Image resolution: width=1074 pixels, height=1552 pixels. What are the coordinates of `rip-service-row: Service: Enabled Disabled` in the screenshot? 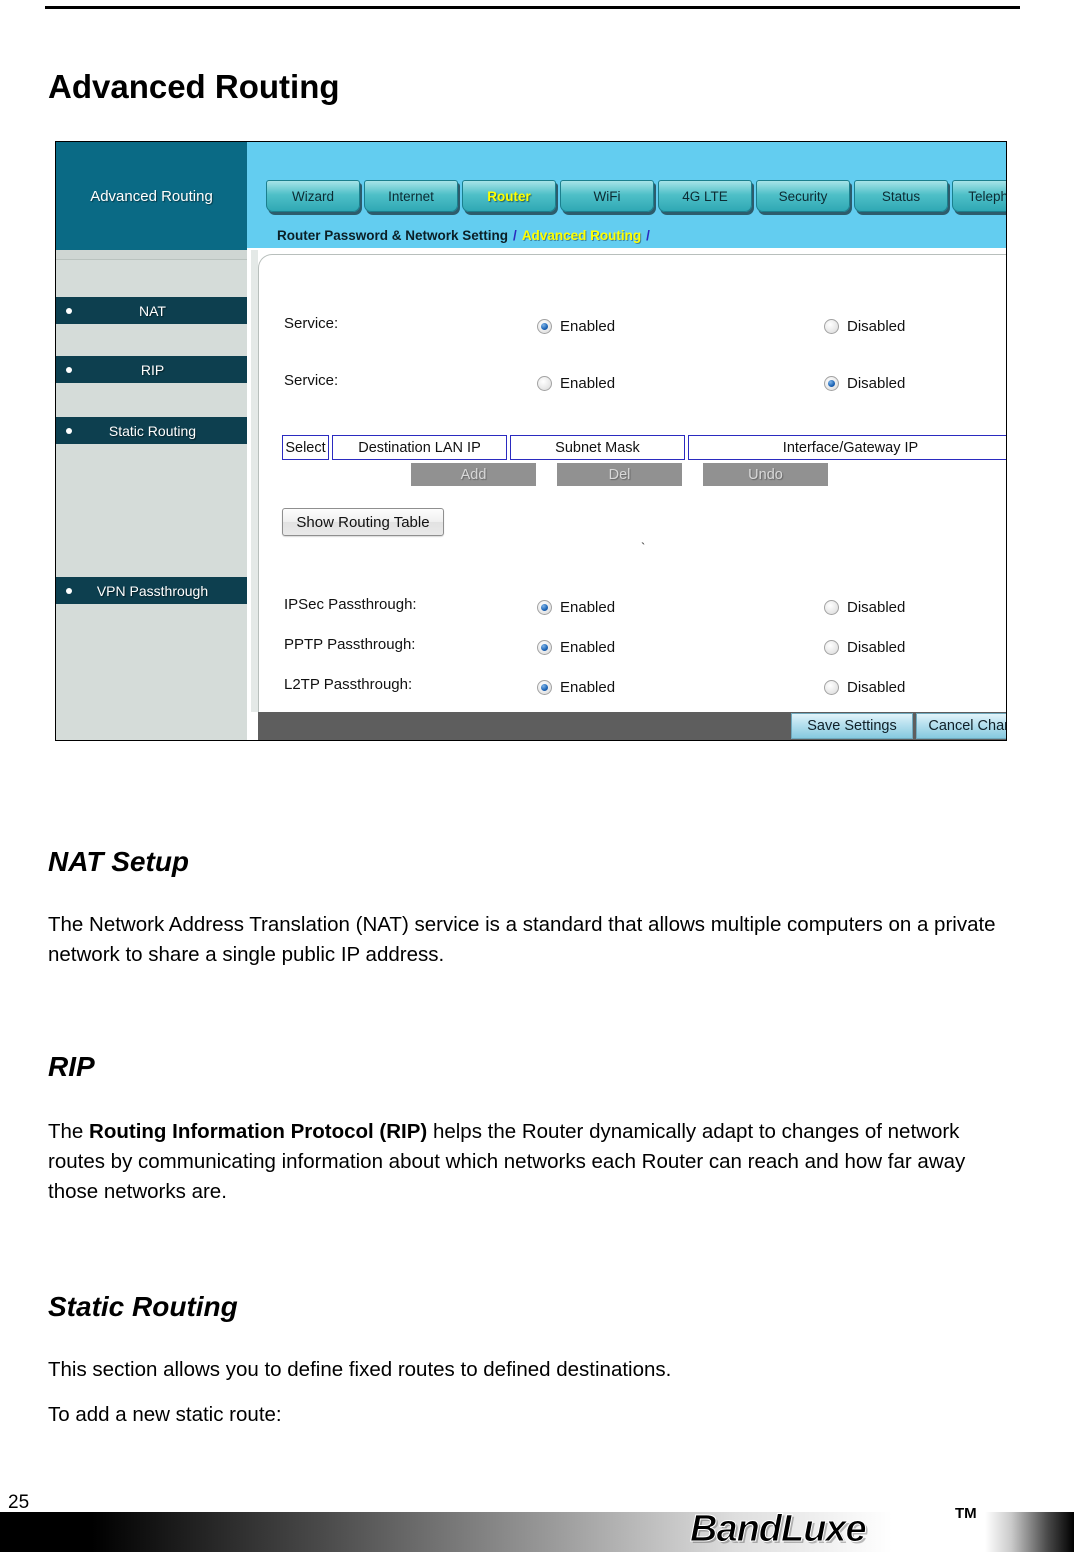 It's located at (634, 383).